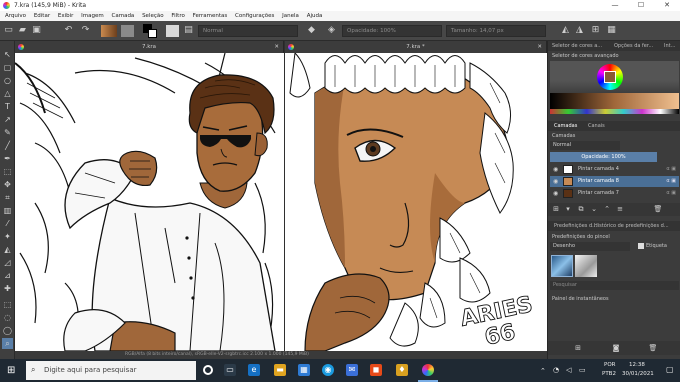 This screenshot has width=680, height=382. Describe the element at coordinates (7, 330) in the screenshot. I see `freehand-select-icon: ◯` at that location.